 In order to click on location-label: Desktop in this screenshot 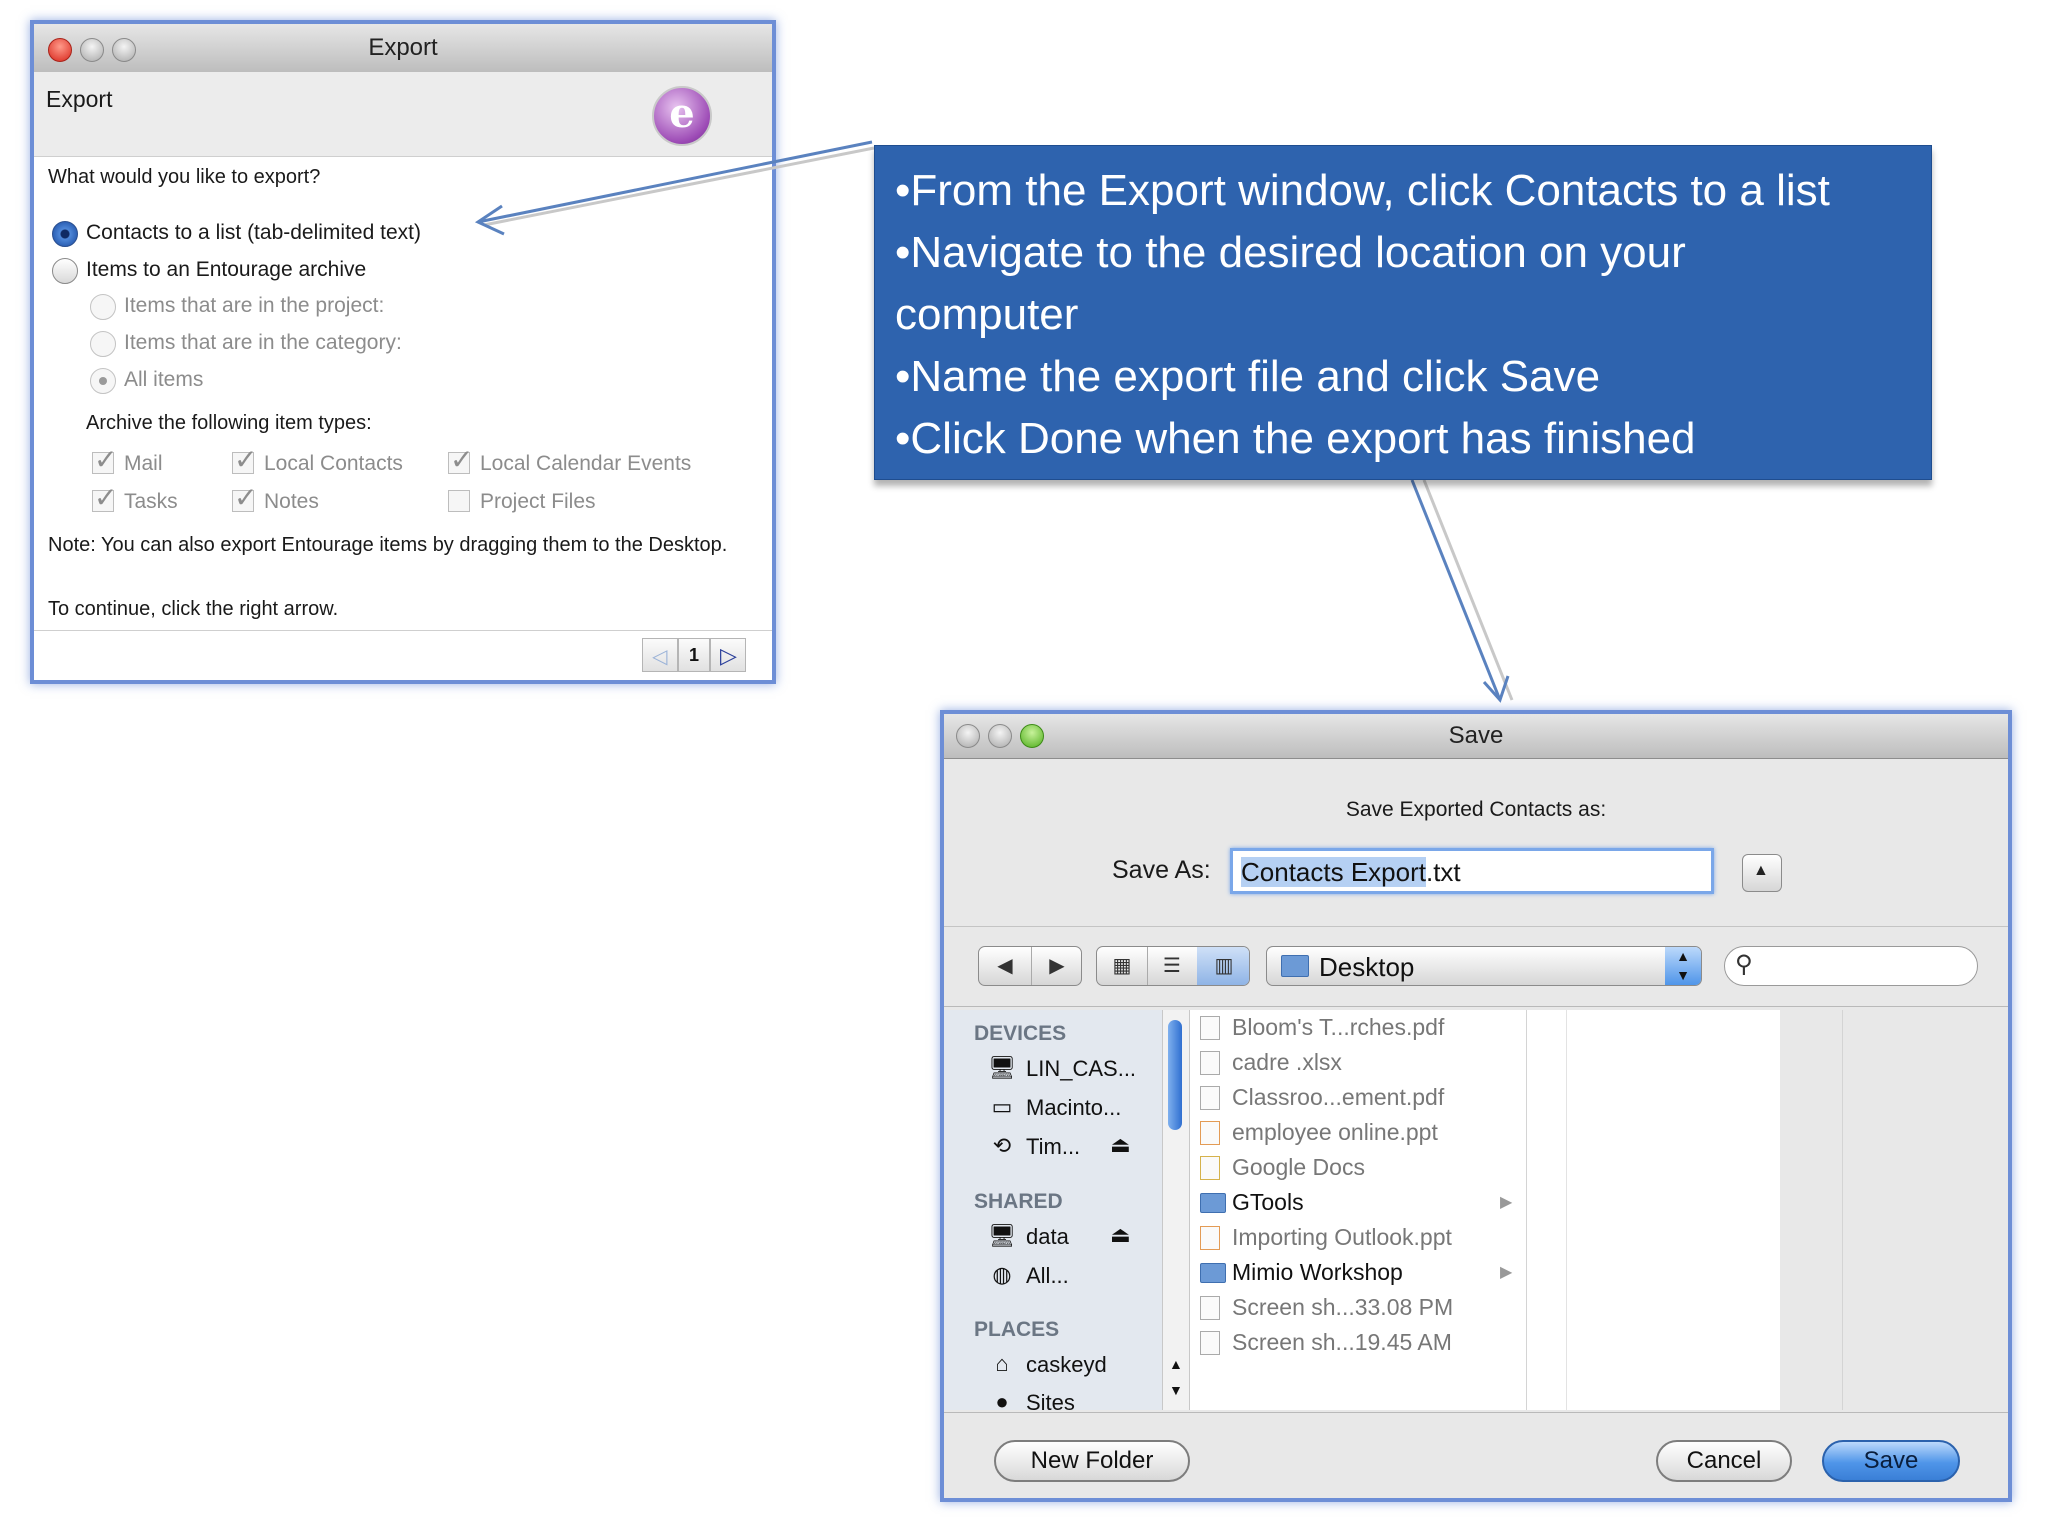, I will do `click(1367, 967)`.